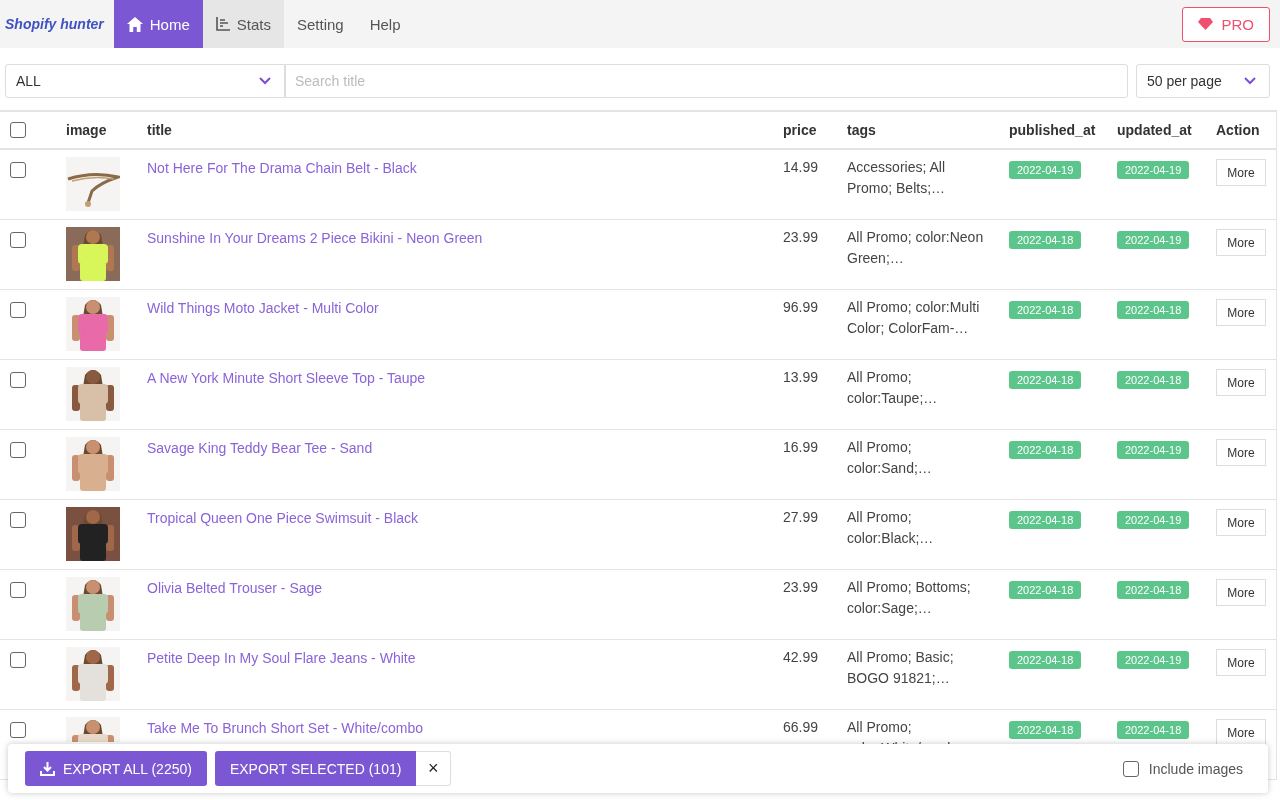 This screenshot has height=800, width=1280. I want to click on column-header: updated_at, so click(1154, 130).